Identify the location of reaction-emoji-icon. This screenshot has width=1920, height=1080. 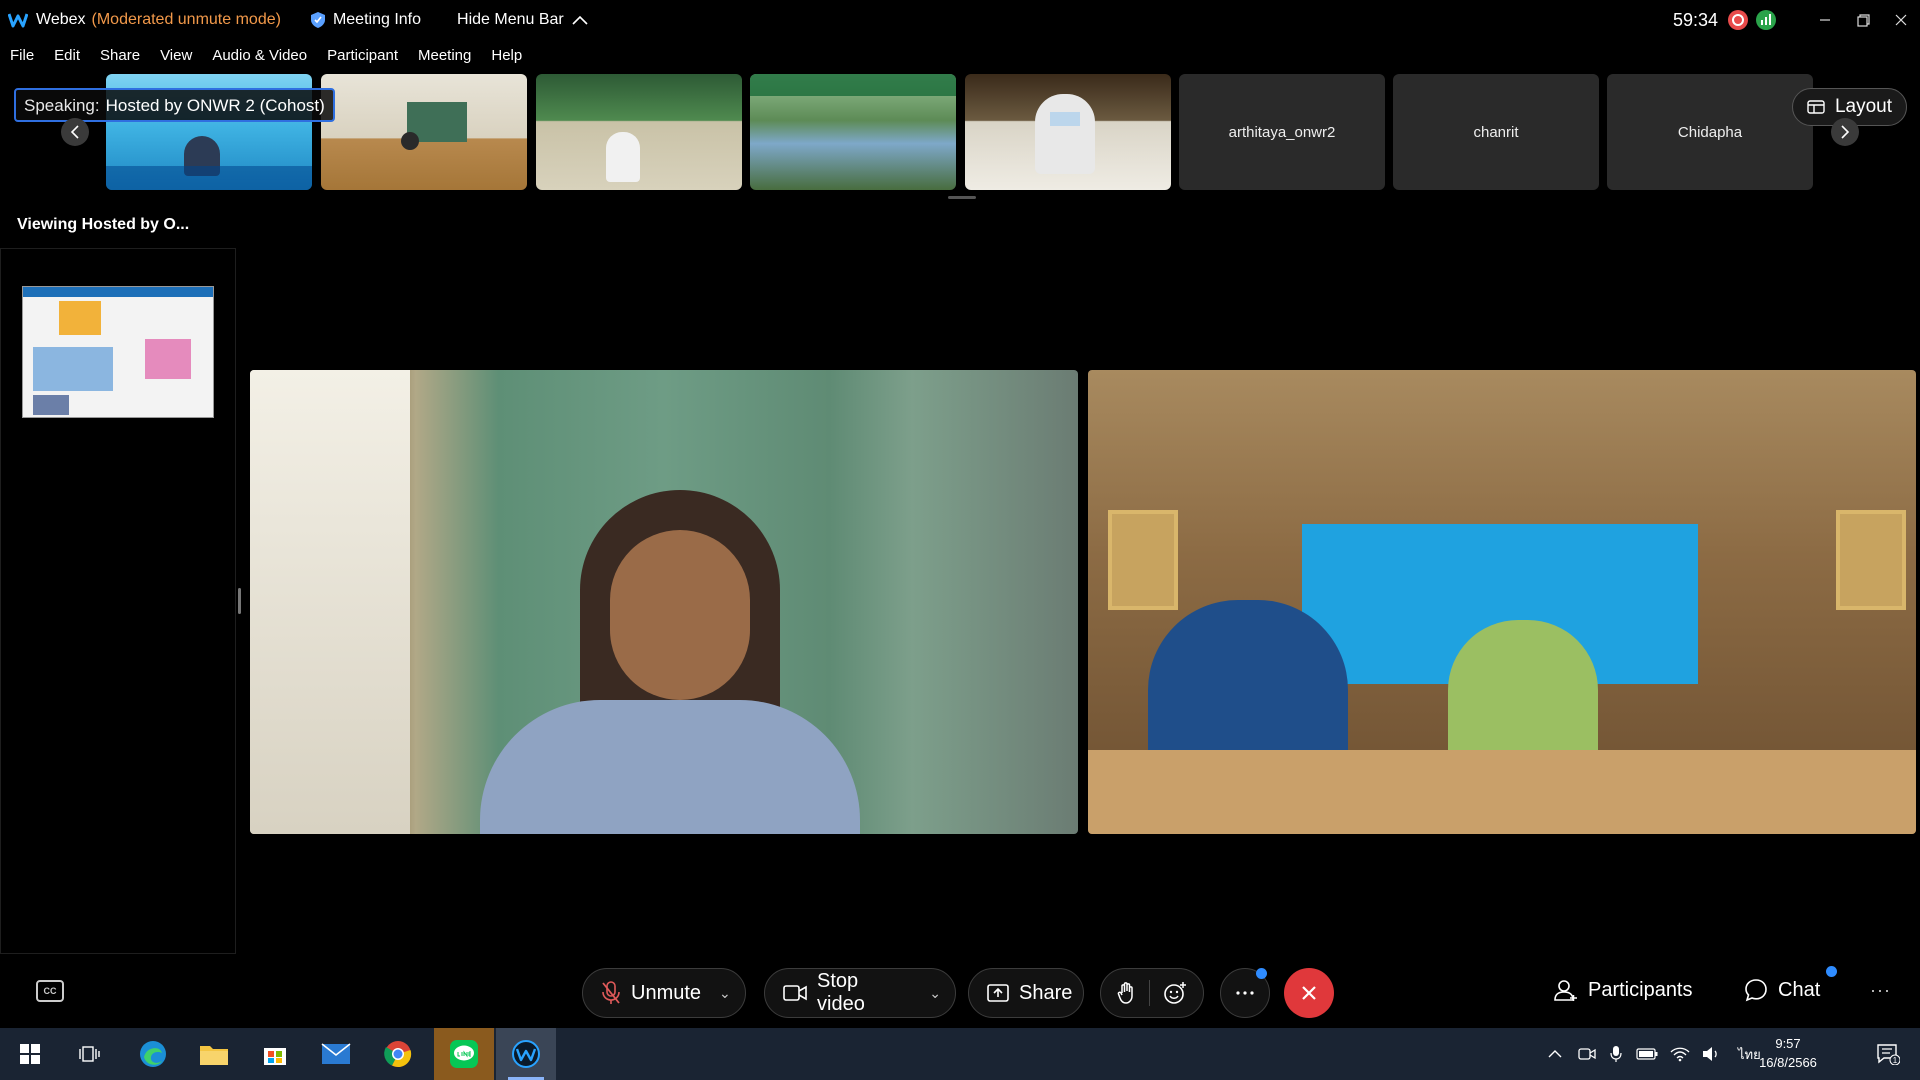
(1175, 993).